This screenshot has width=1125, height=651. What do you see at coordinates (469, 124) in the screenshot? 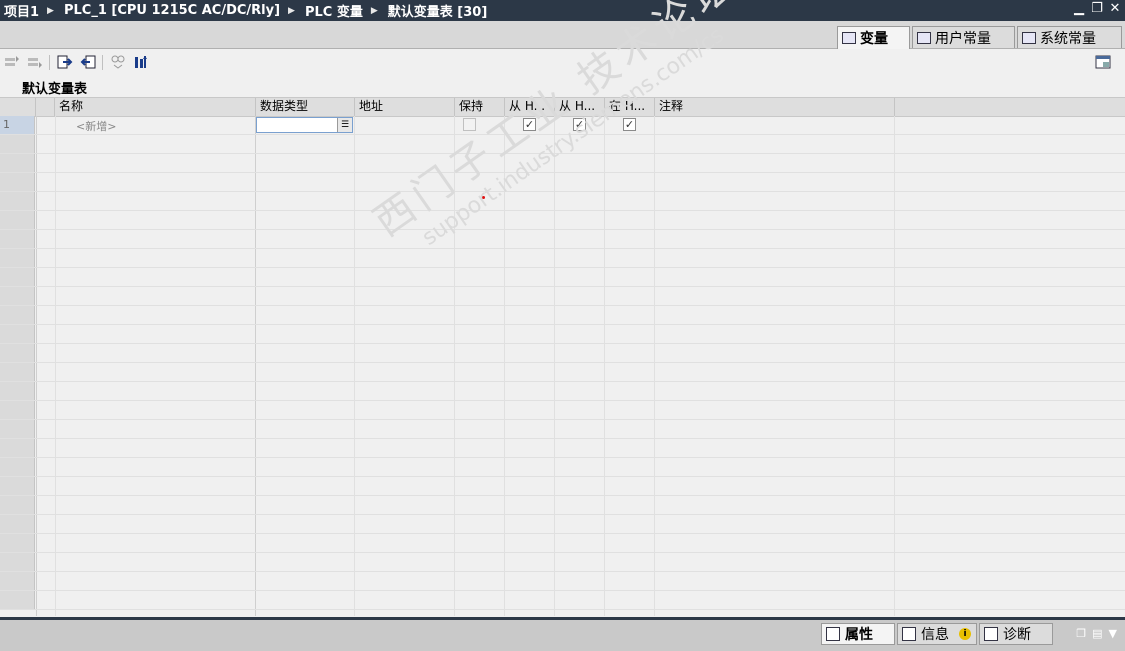
I see `retain-checkbox` at bounding box center [469, 124].